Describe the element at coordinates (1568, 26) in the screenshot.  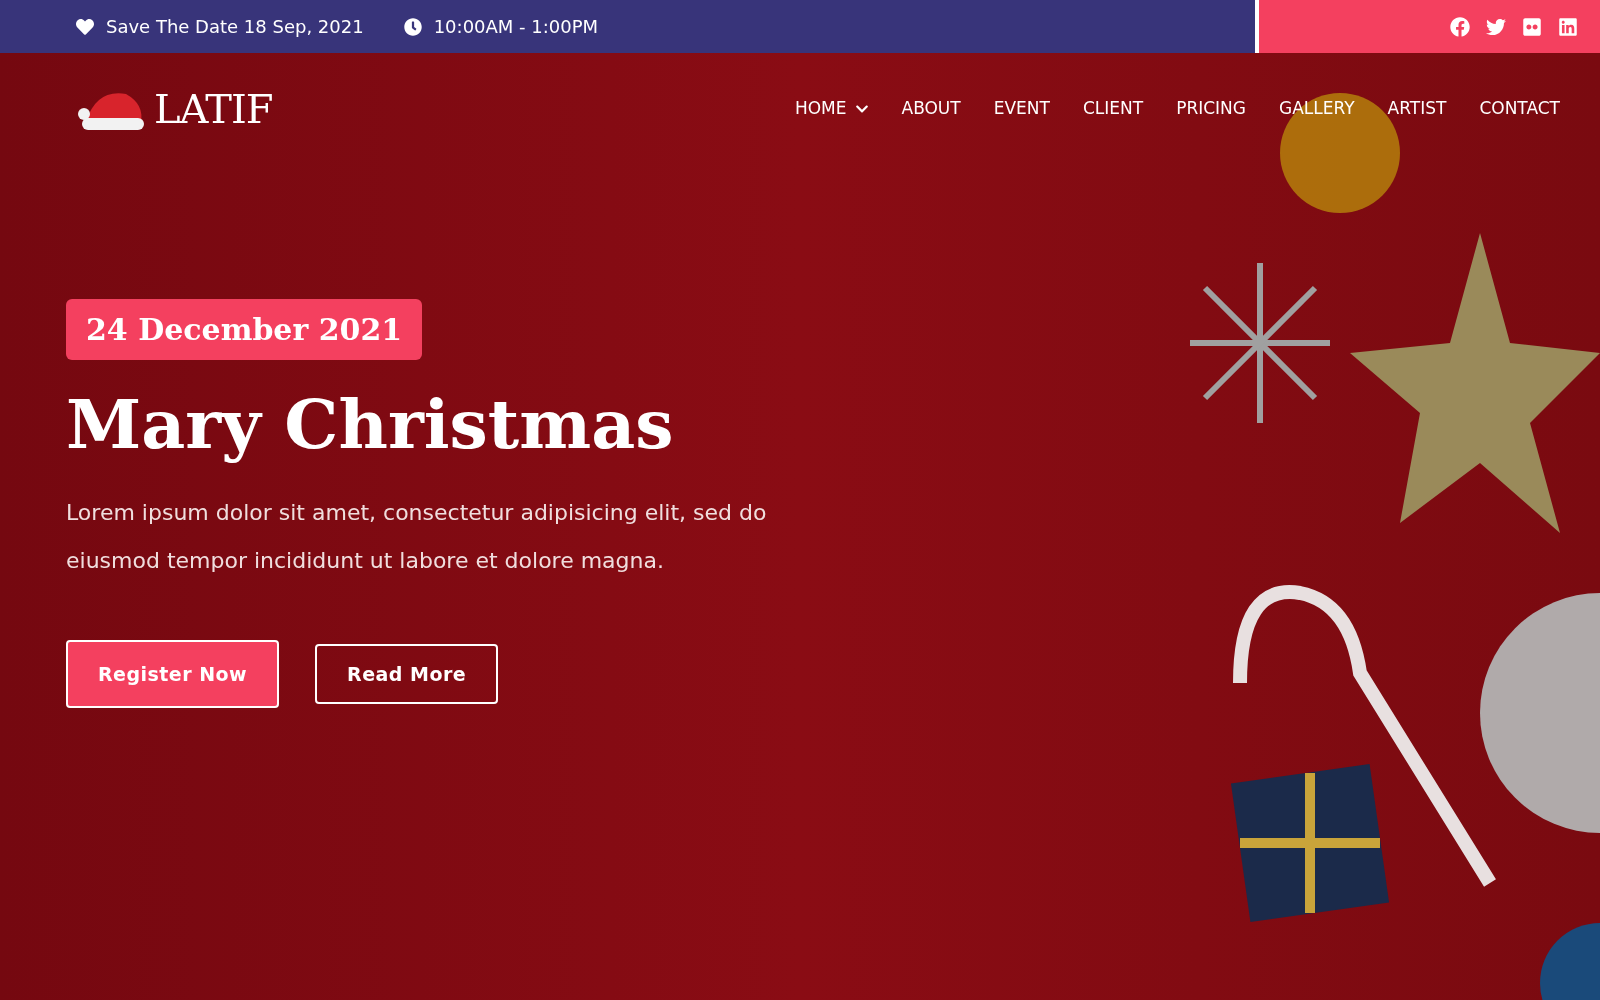
I see `linkedin-icon` at that location.